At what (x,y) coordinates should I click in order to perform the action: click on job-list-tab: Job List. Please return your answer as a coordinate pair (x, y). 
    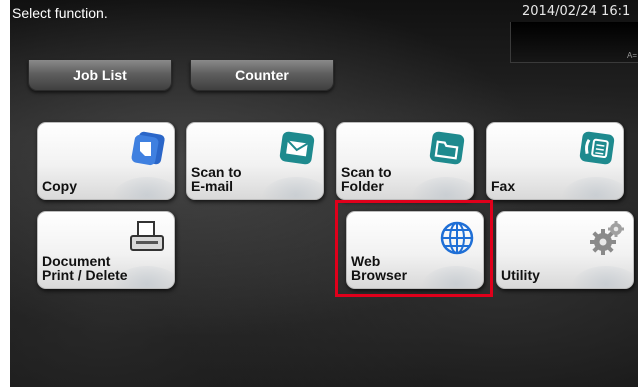
    Looking at the image, I should click on (100, 75).